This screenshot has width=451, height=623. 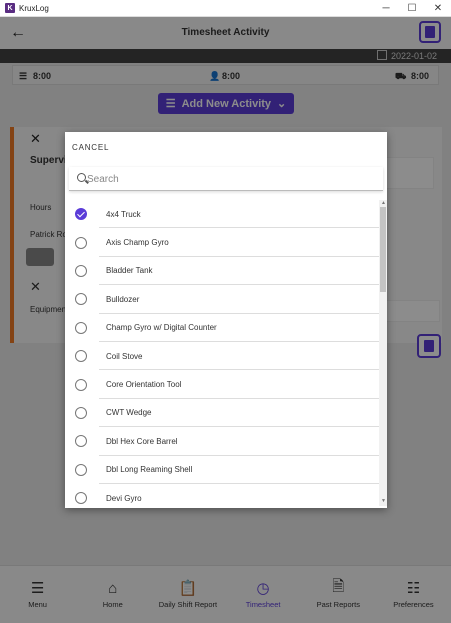 I want to click on list-item-label: Bladder Tank, so click(x=129, y=271).